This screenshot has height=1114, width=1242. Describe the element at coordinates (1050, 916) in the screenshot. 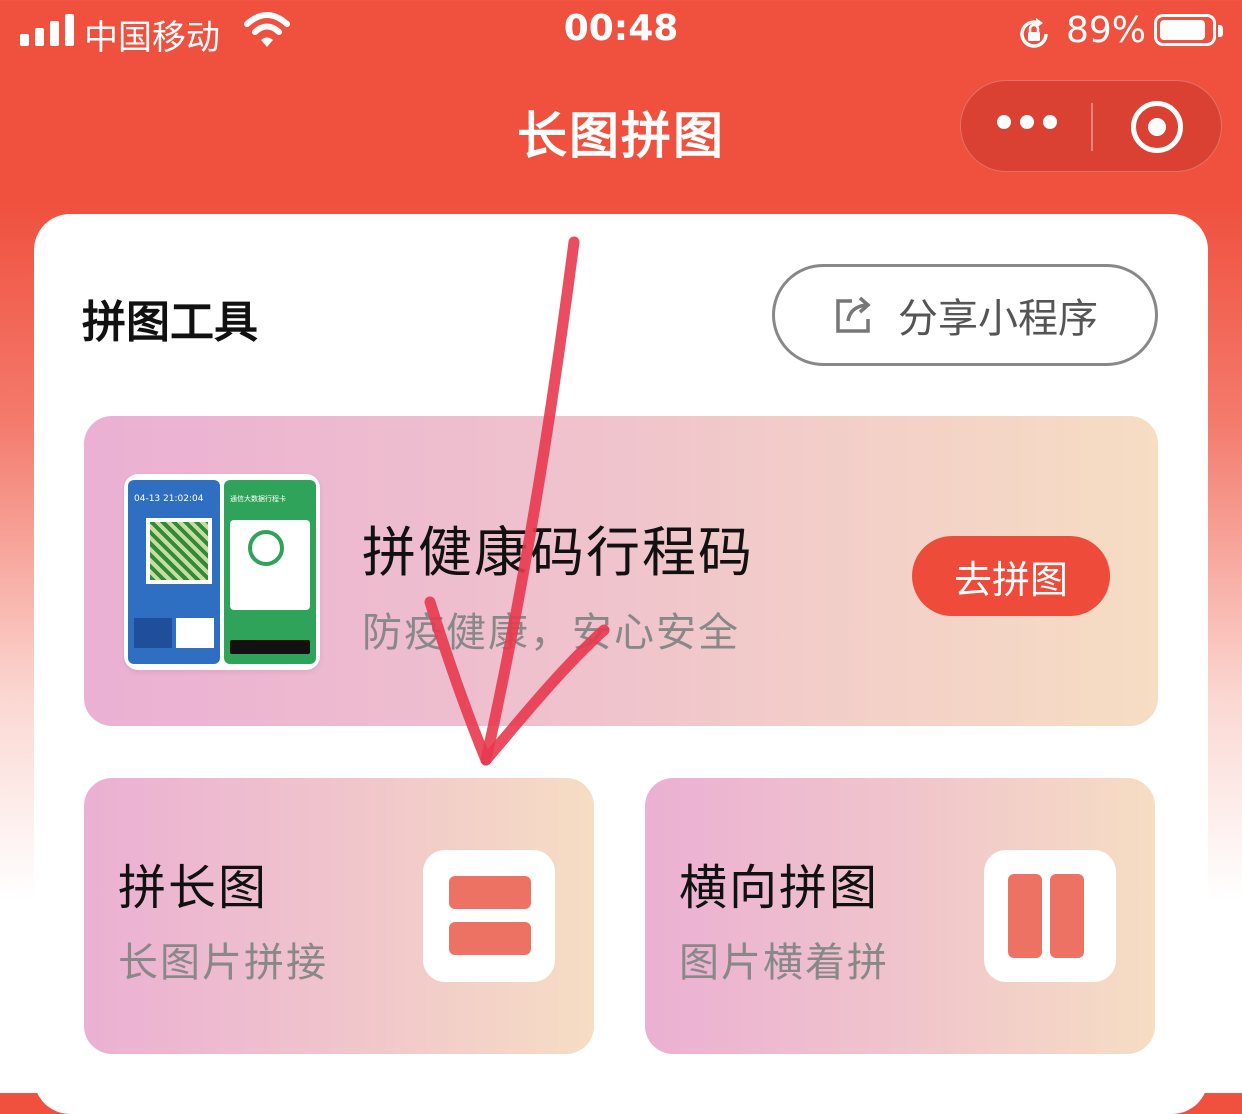

I see `side-columns-icon` at that location.